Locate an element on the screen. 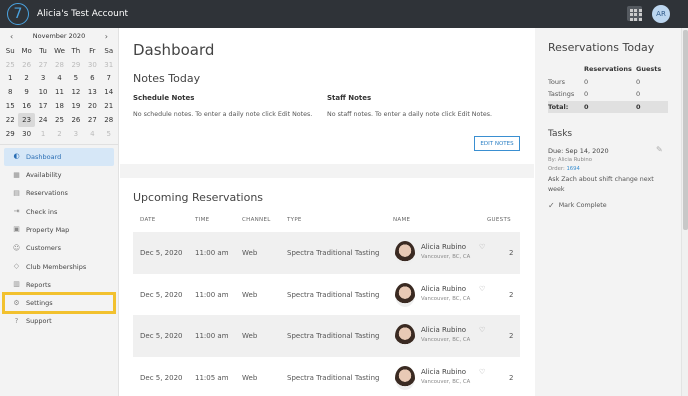 The width and height of the screenshot is (688, 396). calendar-day: 6 is located at coordinates (92, 79).